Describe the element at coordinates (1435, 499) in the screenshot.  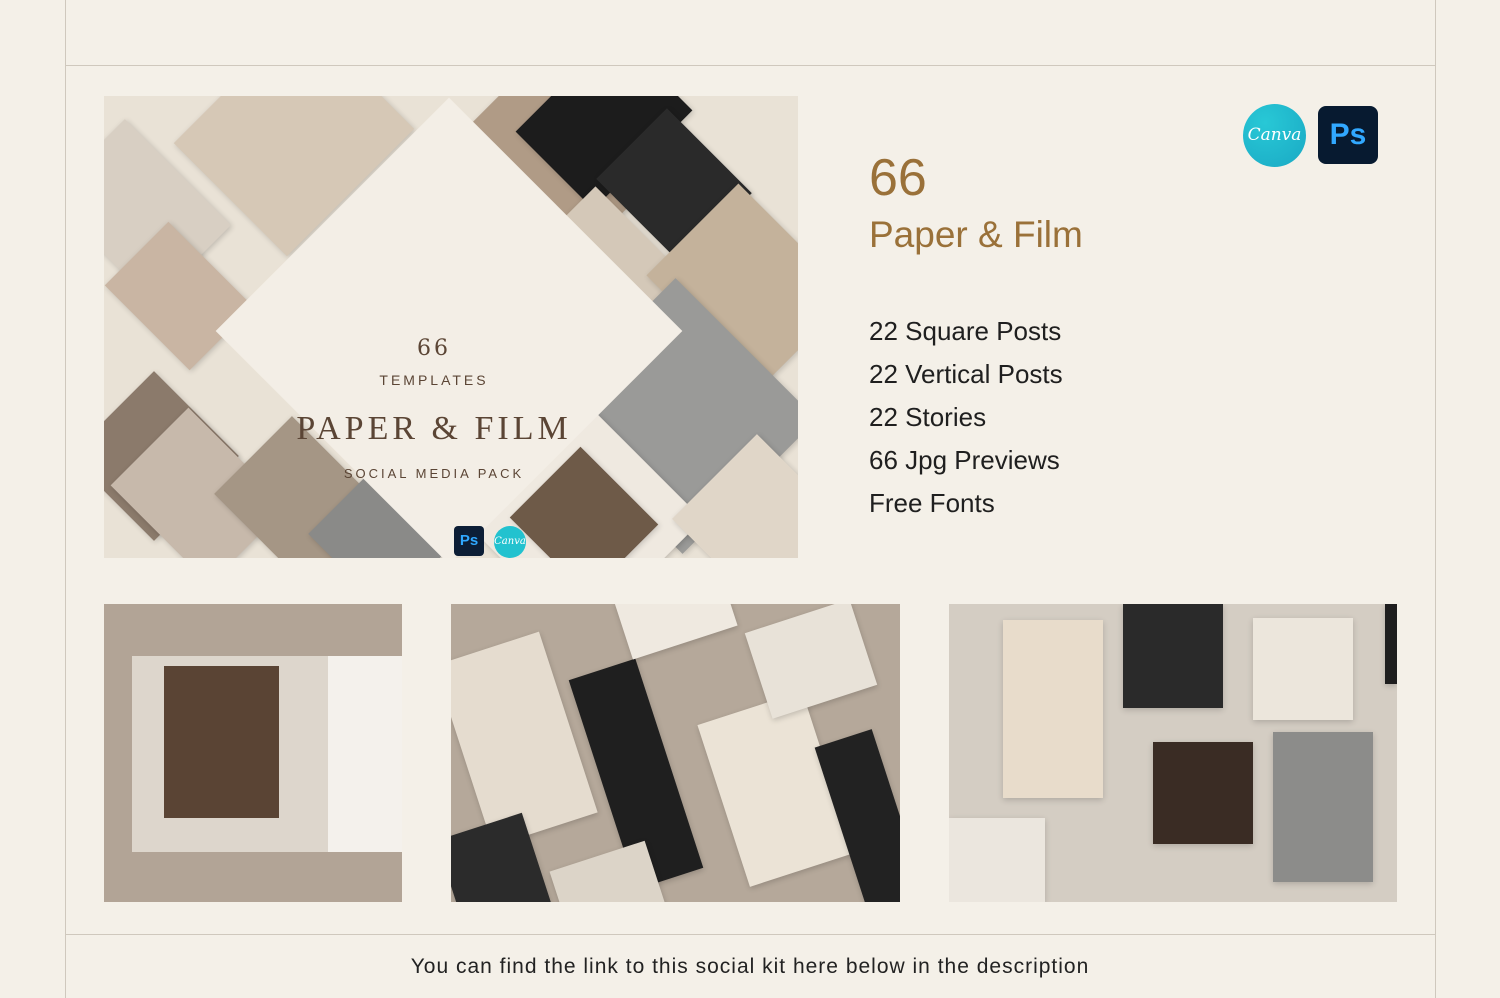
I see `frame-right-line` at that location.